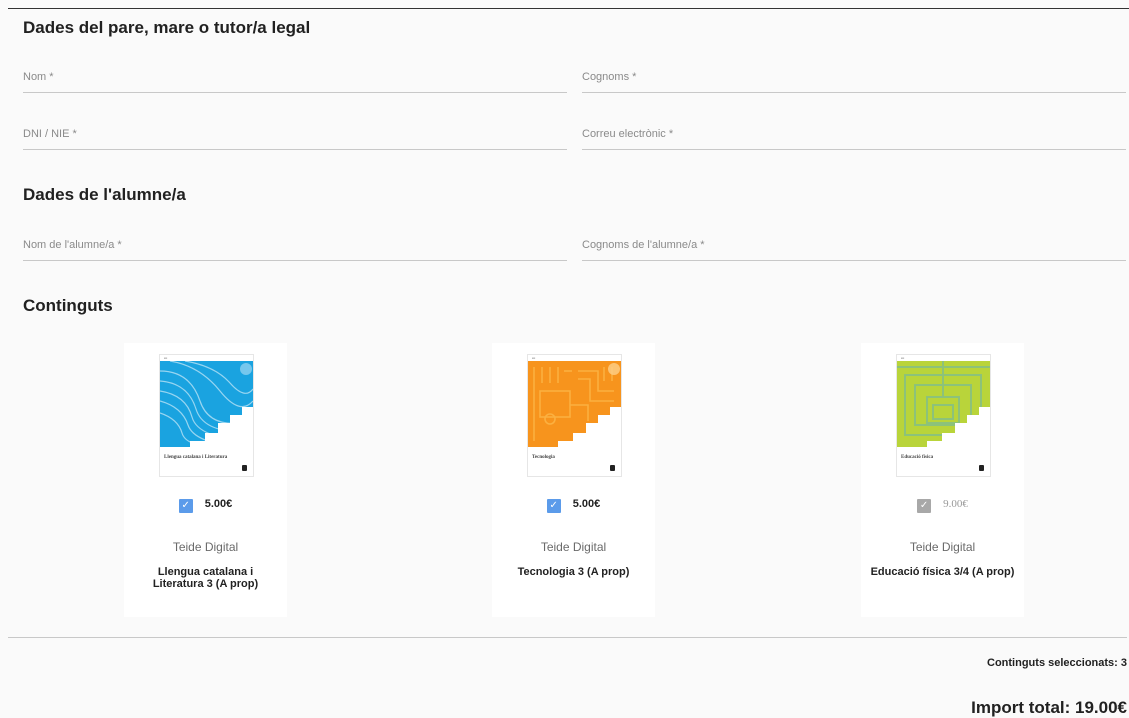  Describe the element at coordinates (567, 637) in the screenshot. I see `summary-divider` at that location.